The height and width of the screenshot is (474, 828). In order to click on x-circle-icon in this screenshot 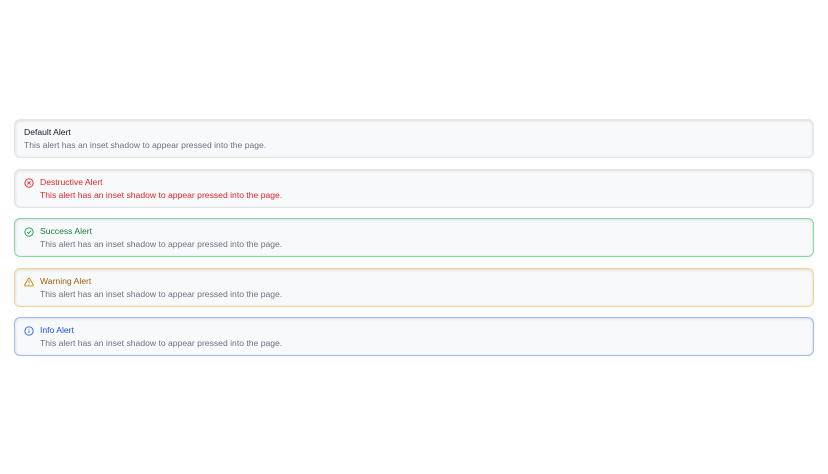, I will do `click(29, 182)`.